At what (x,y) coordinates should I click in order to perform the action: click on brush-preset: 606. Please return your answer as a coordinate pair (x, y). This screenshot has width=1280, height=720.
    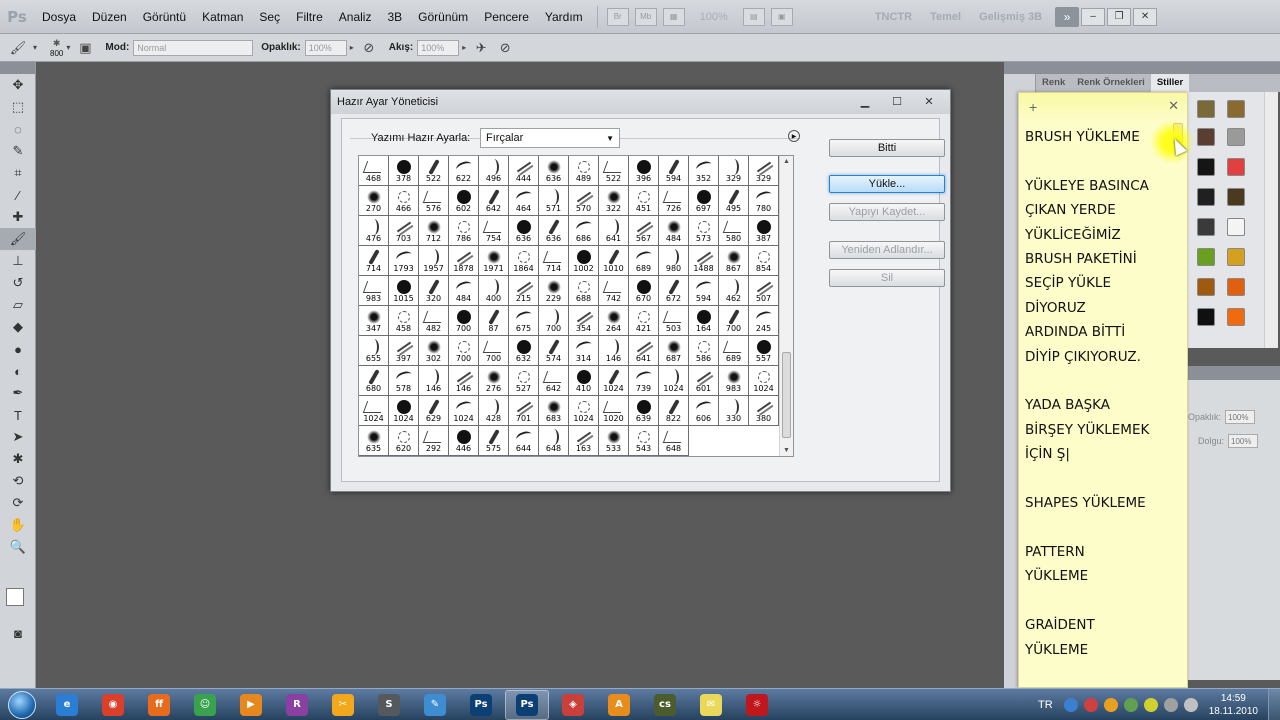
    Looking at the image, I should click on (704, 411).